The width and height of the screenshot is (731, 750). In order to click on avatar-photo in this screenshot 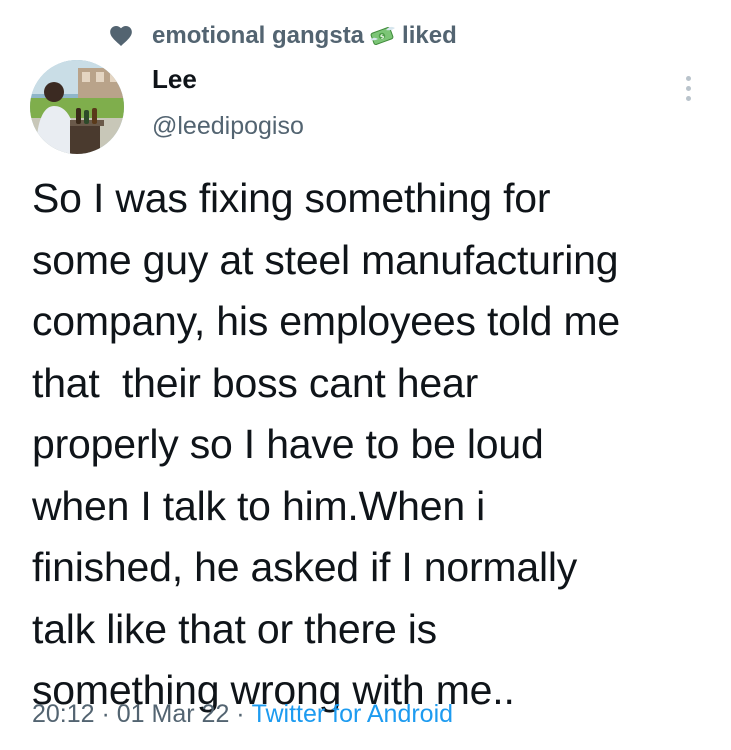, I will do `click(77, 107)`.